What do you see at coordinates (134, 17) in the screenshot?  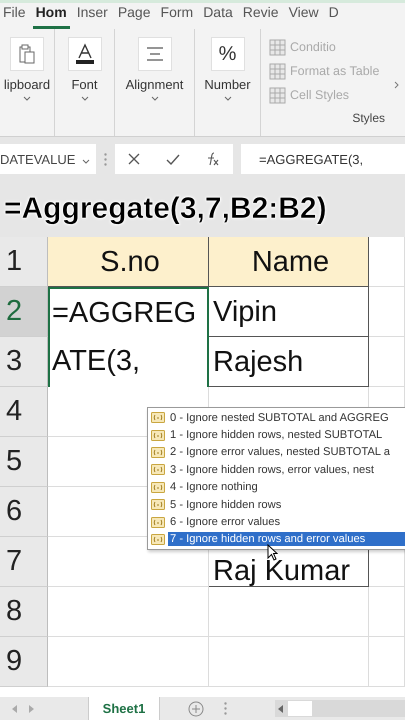 I see `ribbon-tab: Page` at bounding box center [134, 17].